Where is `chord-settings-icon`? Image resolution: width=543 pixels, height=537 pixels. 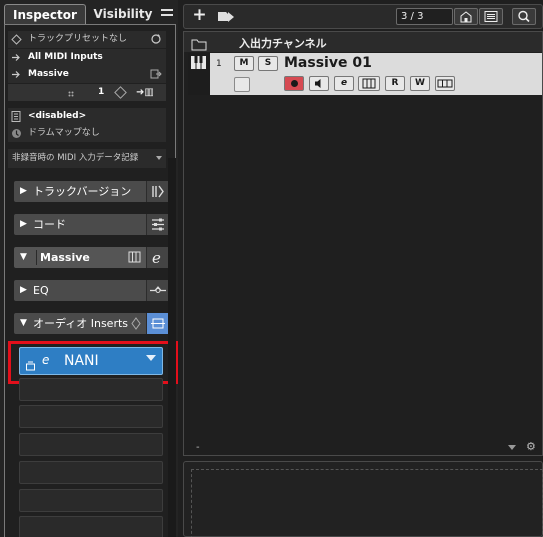 chord-settings-icon is located at coordinates (157, 224).